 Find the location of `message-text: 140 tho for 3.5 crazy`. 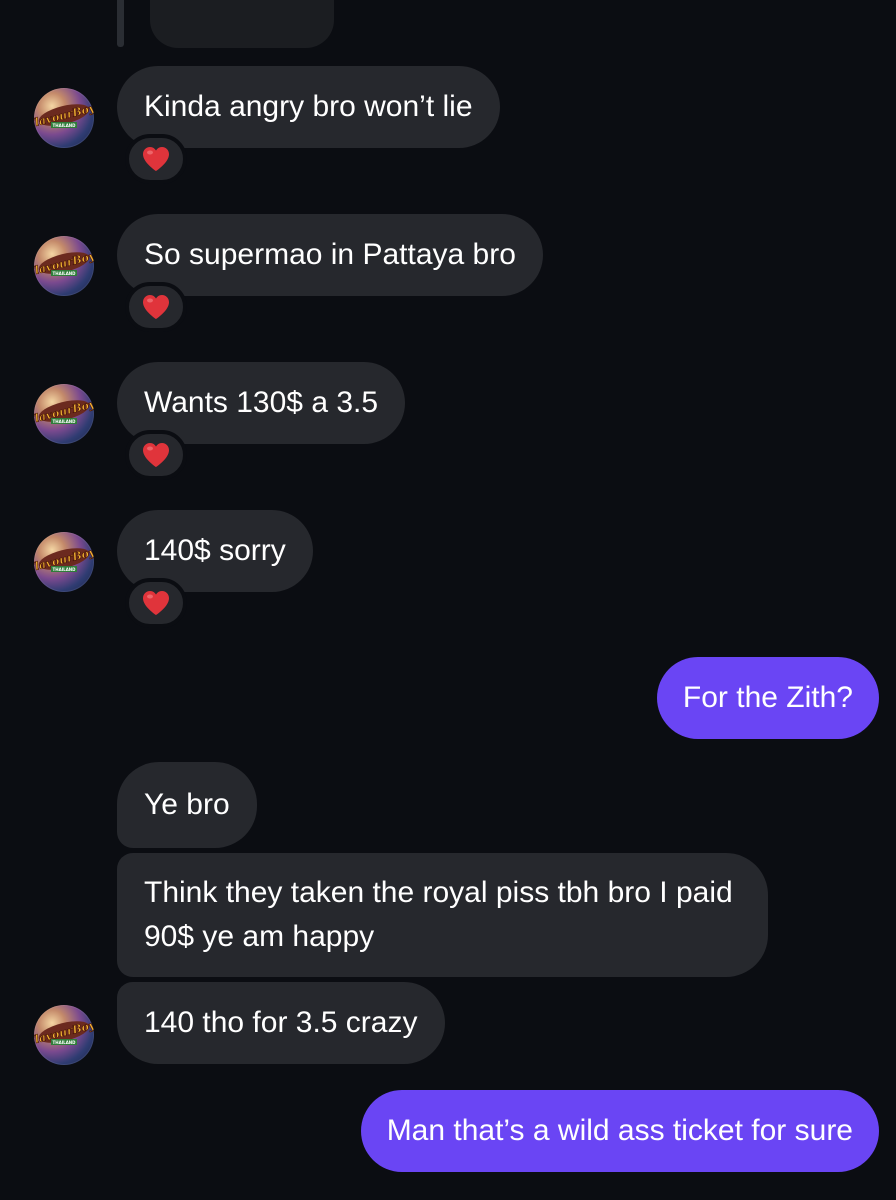

message-text: 140 tho for 3.5 crazy is located at coordinates (281, 1022).